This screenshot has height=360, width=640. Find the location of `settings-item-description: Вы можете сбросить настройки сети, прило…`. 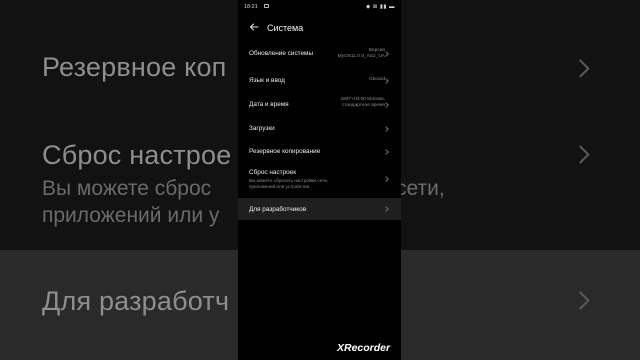

settings-item-description: Вы можете сбросить настройки сети, прило… is located at coordinates (289, 183).